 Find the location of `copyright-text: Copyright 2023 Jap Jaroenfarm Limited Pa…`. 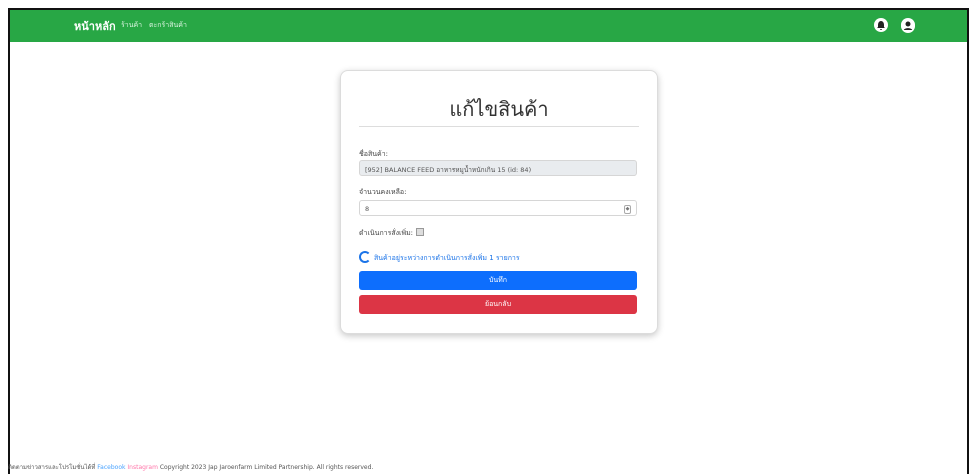

copyright-text: Copyright 2023 Jap Jaroenfarm Limited Pa… is located at coordinates (266, 467).